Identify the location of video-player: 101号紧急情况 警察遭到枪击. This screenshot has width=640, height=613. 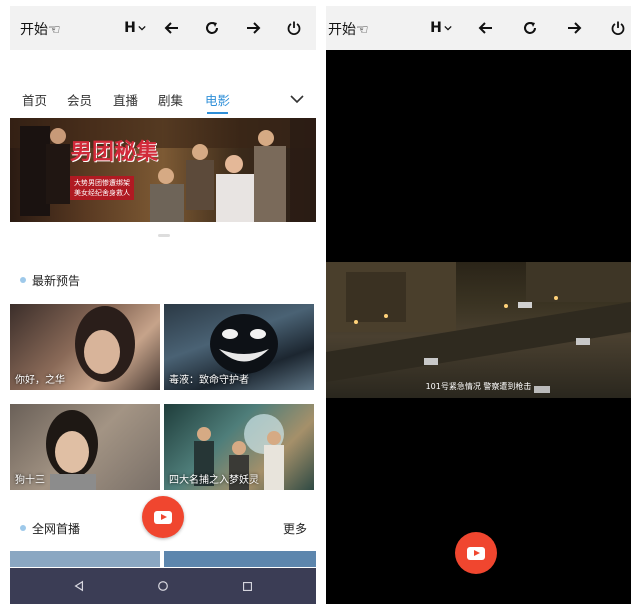
(478, 330).